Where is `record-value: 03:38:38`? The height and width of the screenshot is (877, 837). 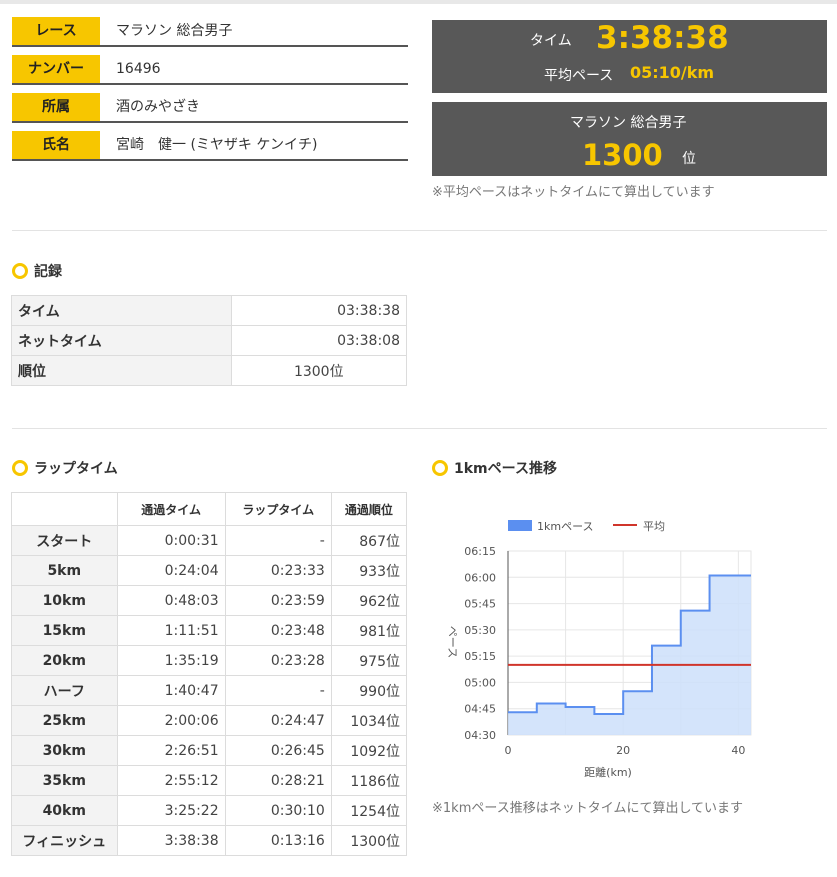
record-value: 03:38:38 is located at coordinates (319, 310).